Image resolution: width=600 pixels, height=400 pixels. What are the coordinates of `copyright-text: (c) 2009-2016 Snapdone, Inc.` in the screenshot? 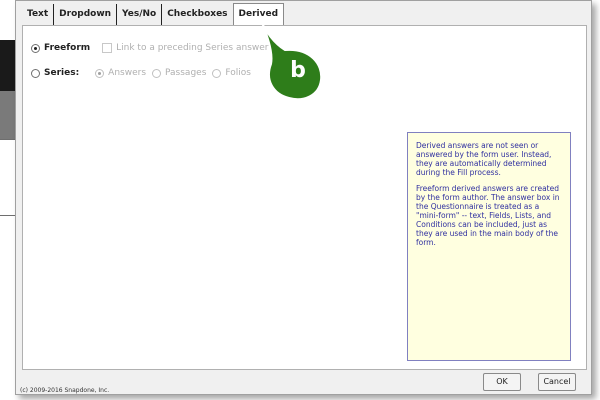 It's located at (65, 390).